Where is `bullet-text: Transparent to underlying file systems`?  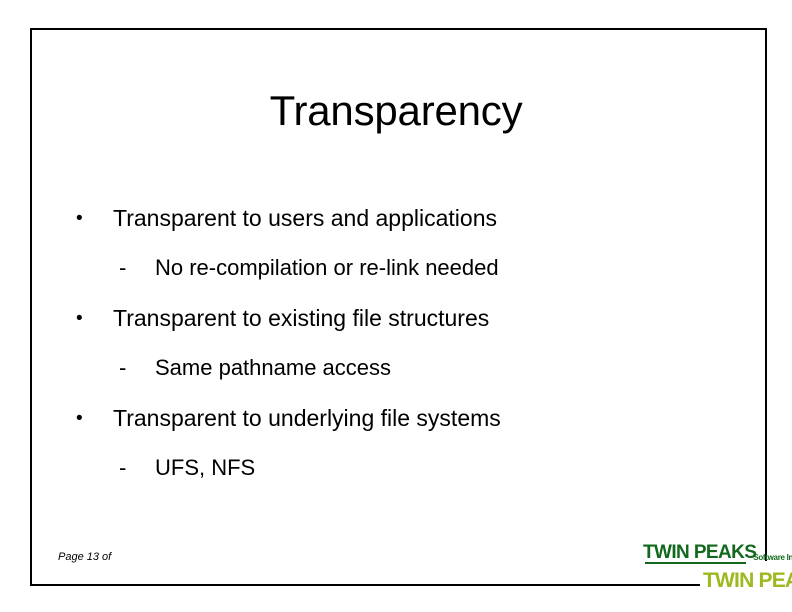
bullet-text: Transparent to underlying file systems is located at coordinates (307, 418).